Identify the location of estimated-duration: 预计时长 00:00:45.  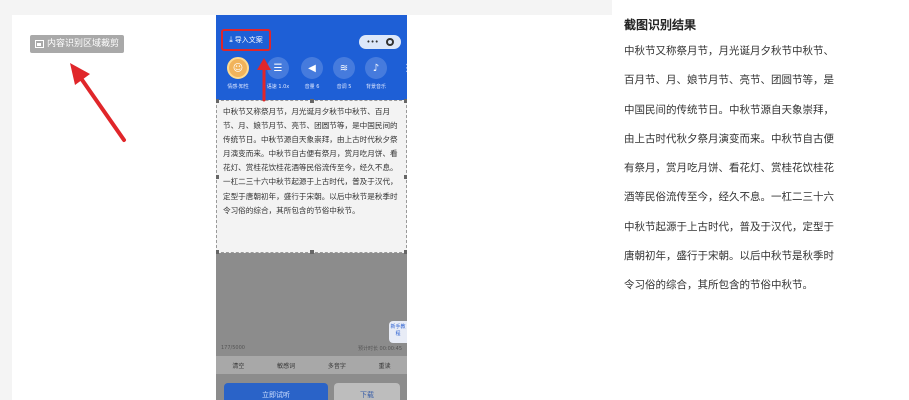
(379, 349).